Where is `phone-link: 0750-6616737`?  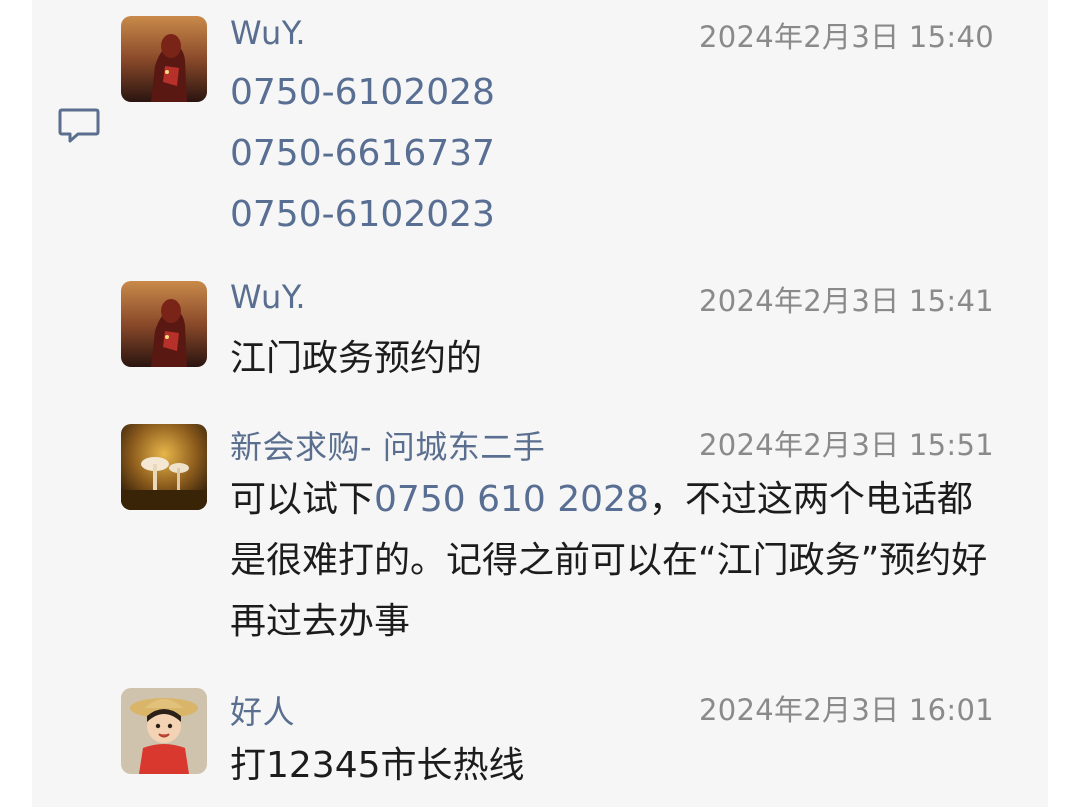
phone-link: 0750-6616737 is located at coordinates (610, 153).